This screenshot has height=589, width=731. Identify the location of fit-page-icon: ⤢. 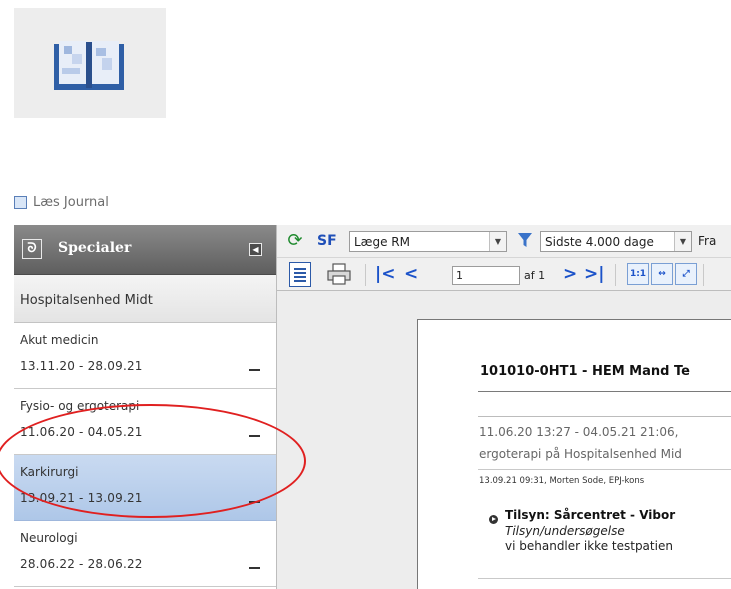
(686, 274).